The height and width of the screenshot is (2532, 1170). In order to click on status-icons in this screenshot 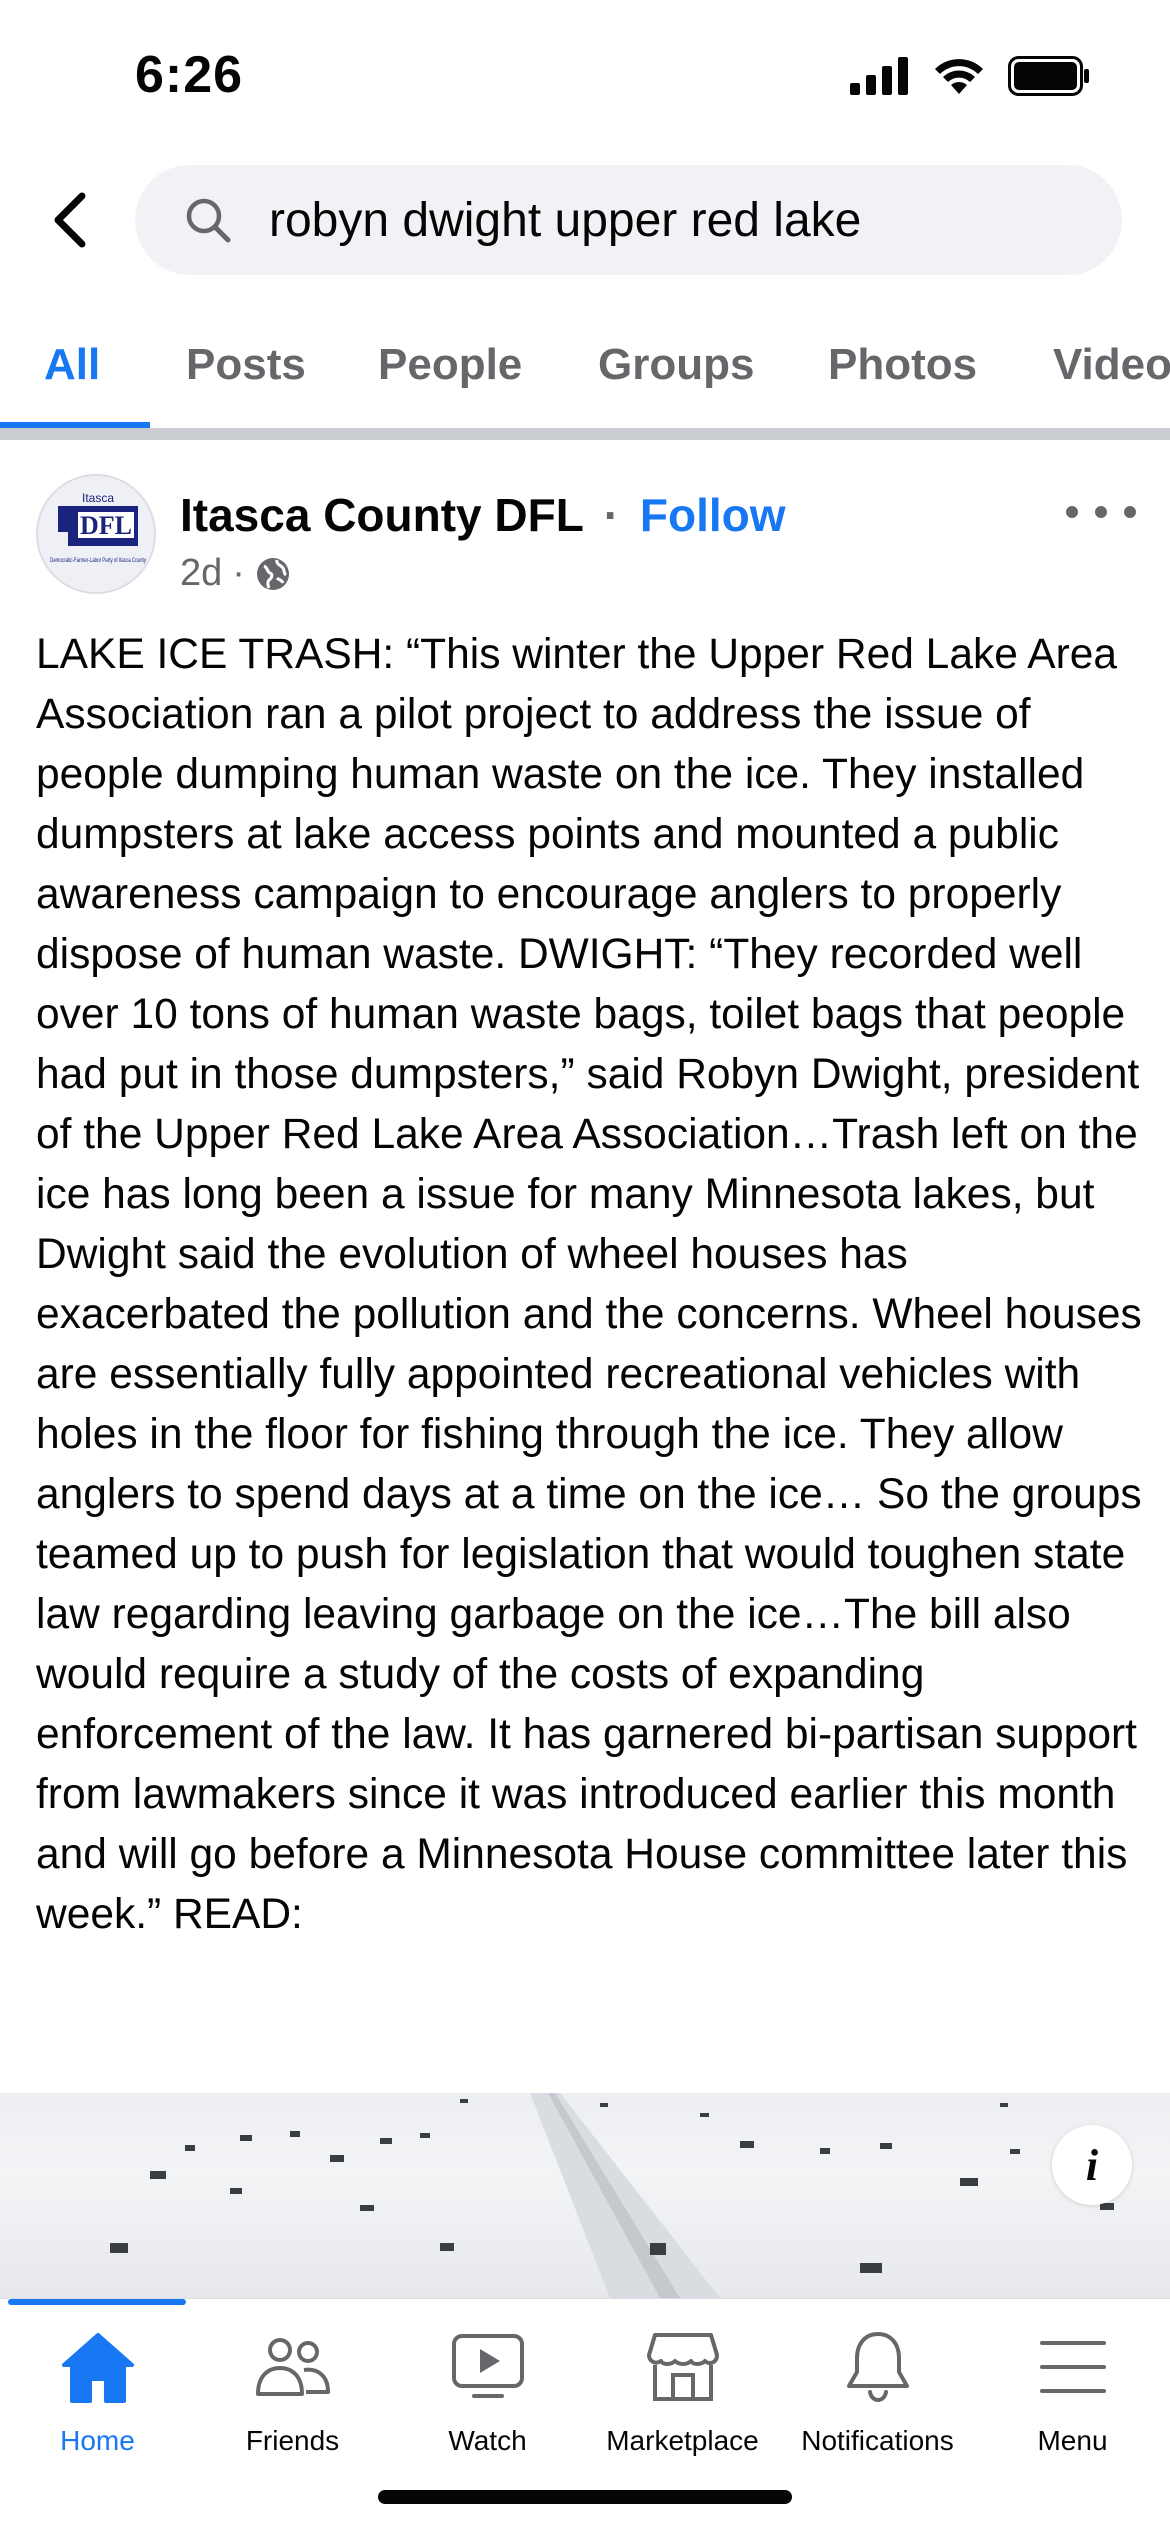, I will do `click(970, 76)`.